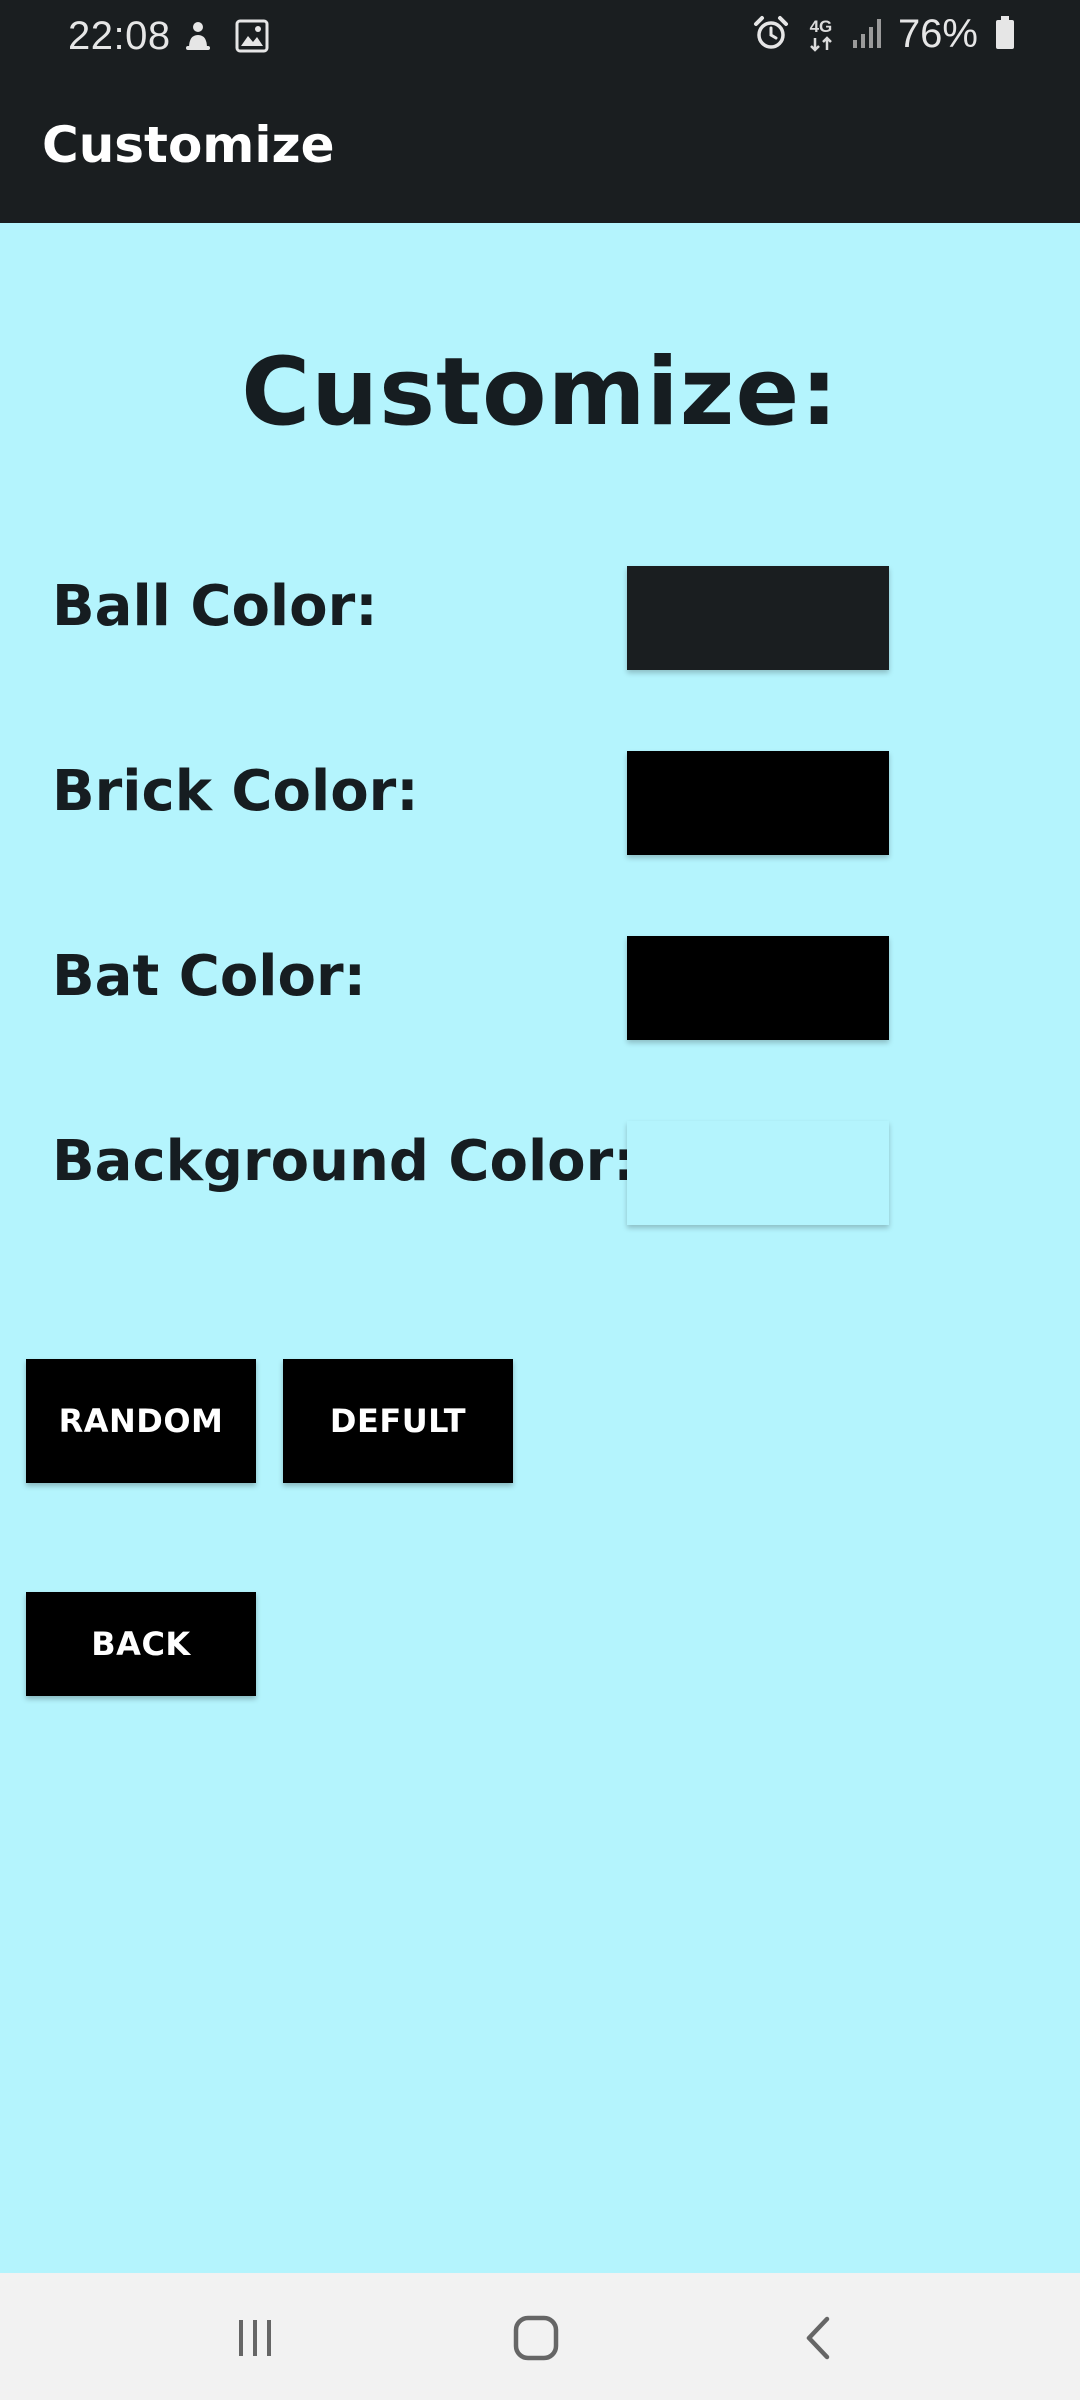 This screenshot has width=1080, height=2400. I want to click on recent-apps-icon, so click(255, 2338).